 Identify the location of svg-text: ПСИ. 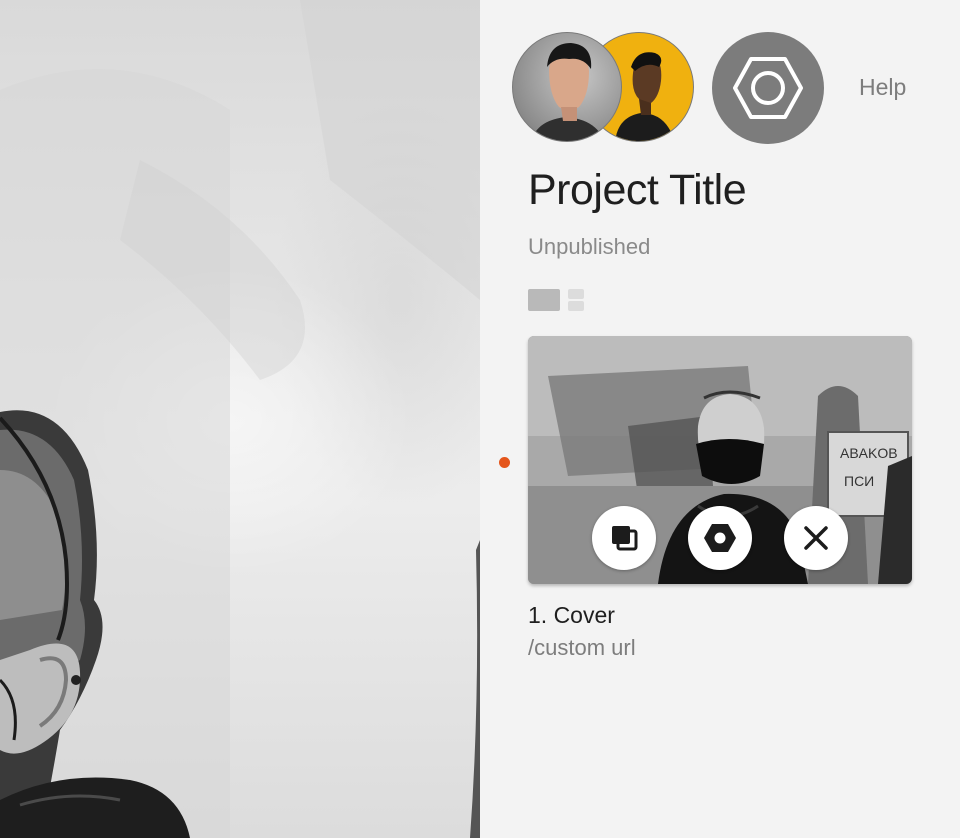
(859, 481).